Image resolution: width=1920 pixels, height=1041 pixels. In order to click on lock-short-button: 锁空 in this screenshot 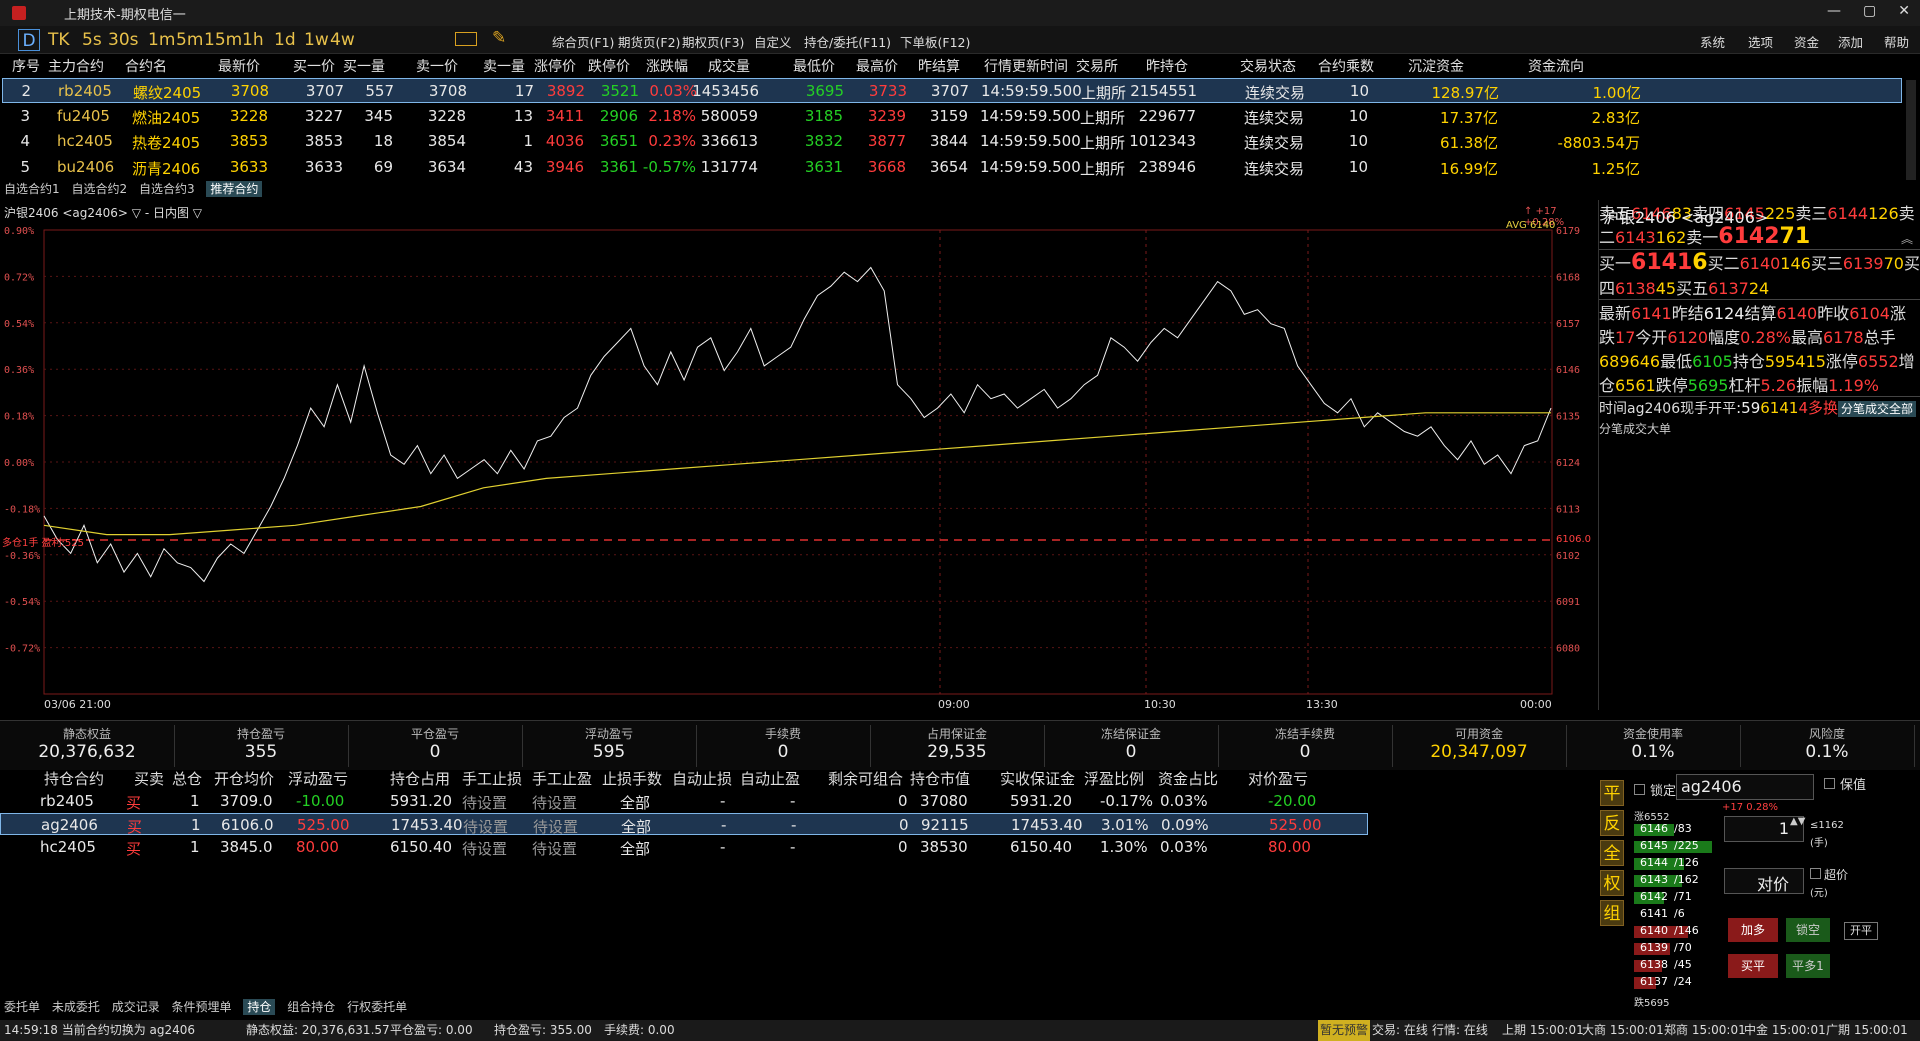, I will do `click(1808, 930)`.